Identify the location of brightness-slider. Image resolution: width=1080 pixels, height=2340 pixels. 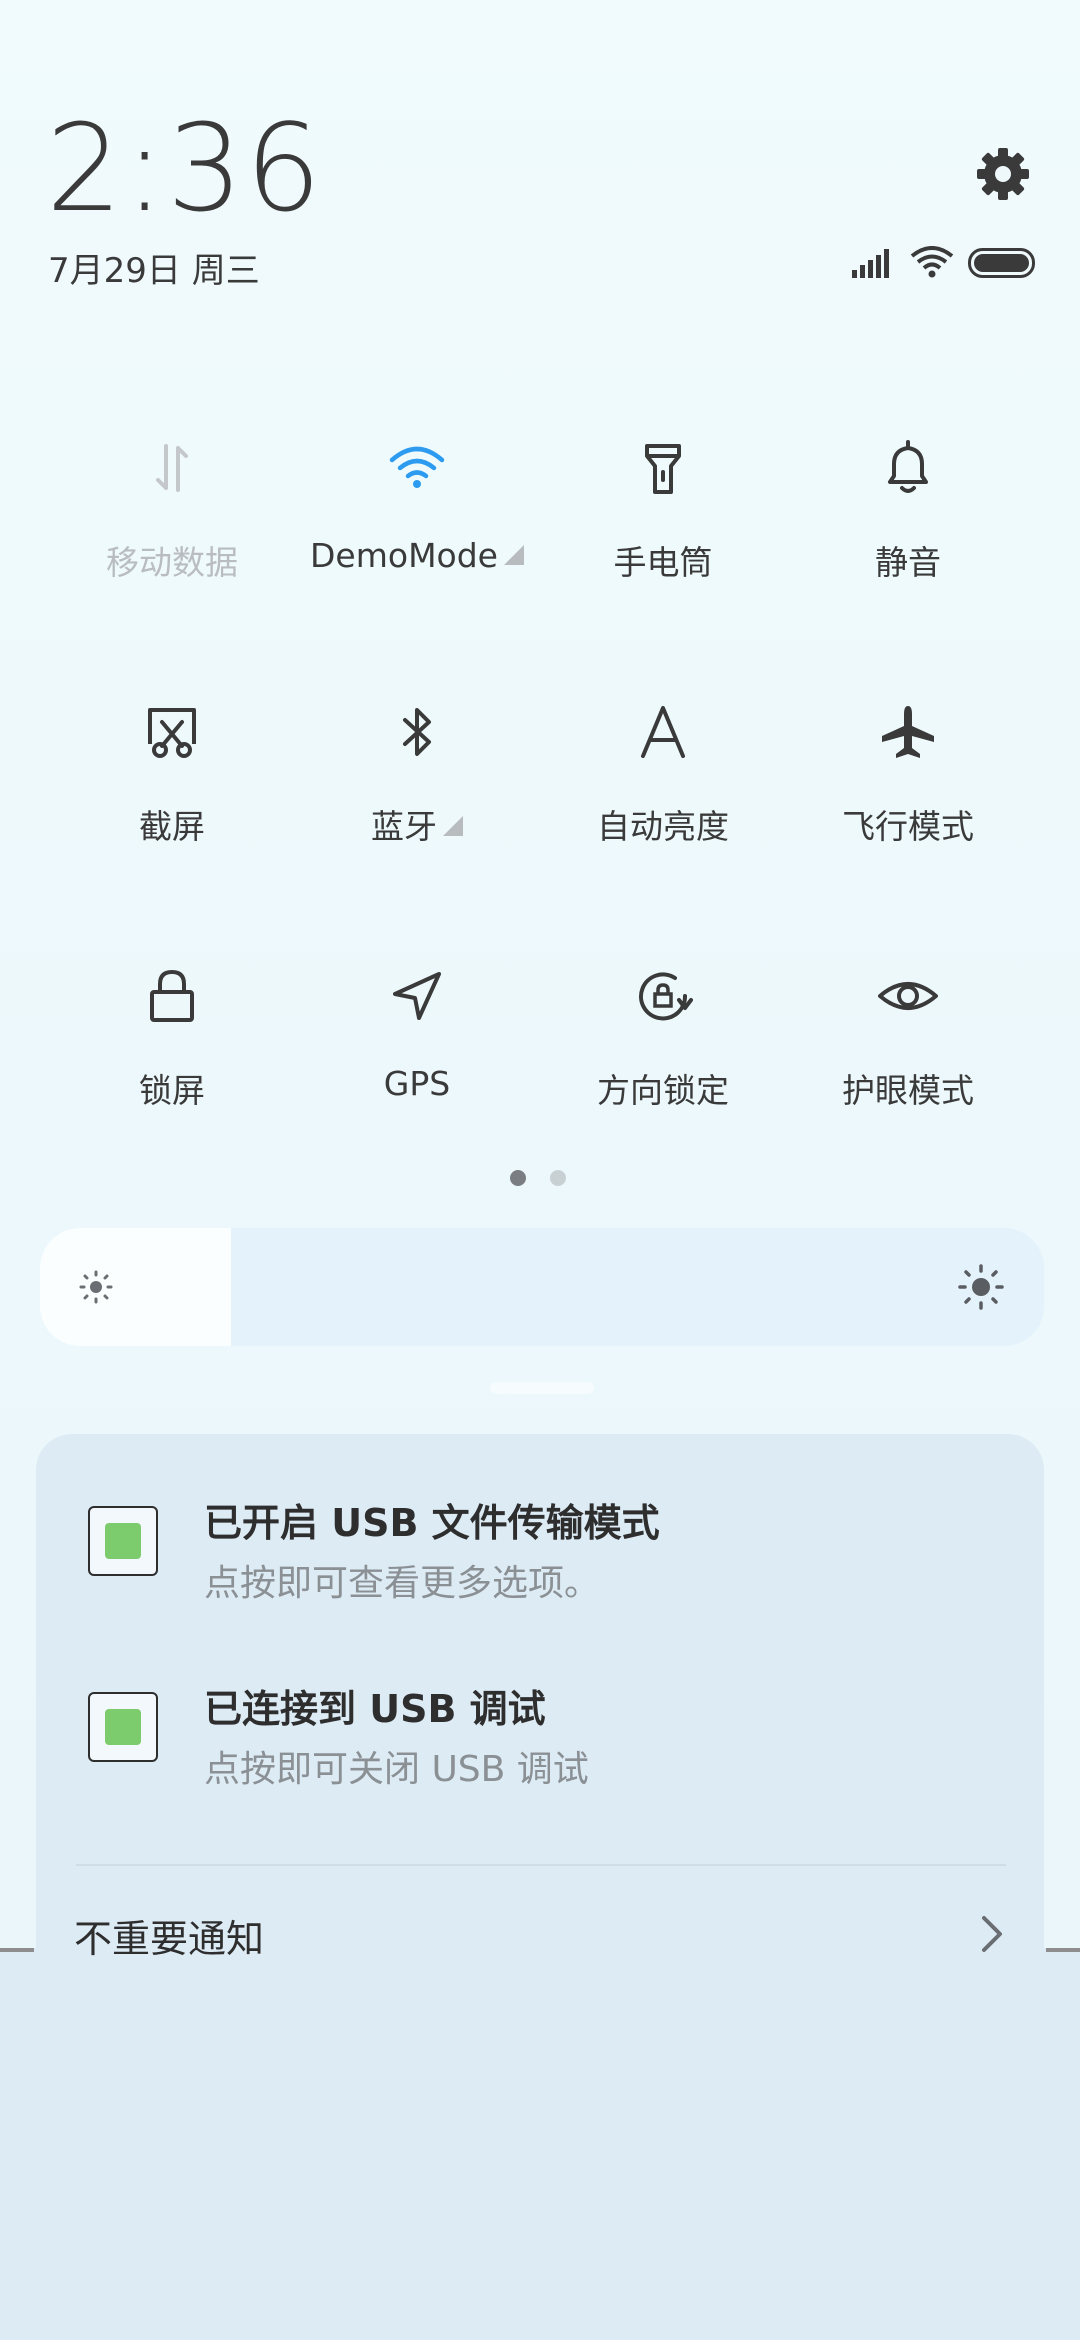
(542, 1287).